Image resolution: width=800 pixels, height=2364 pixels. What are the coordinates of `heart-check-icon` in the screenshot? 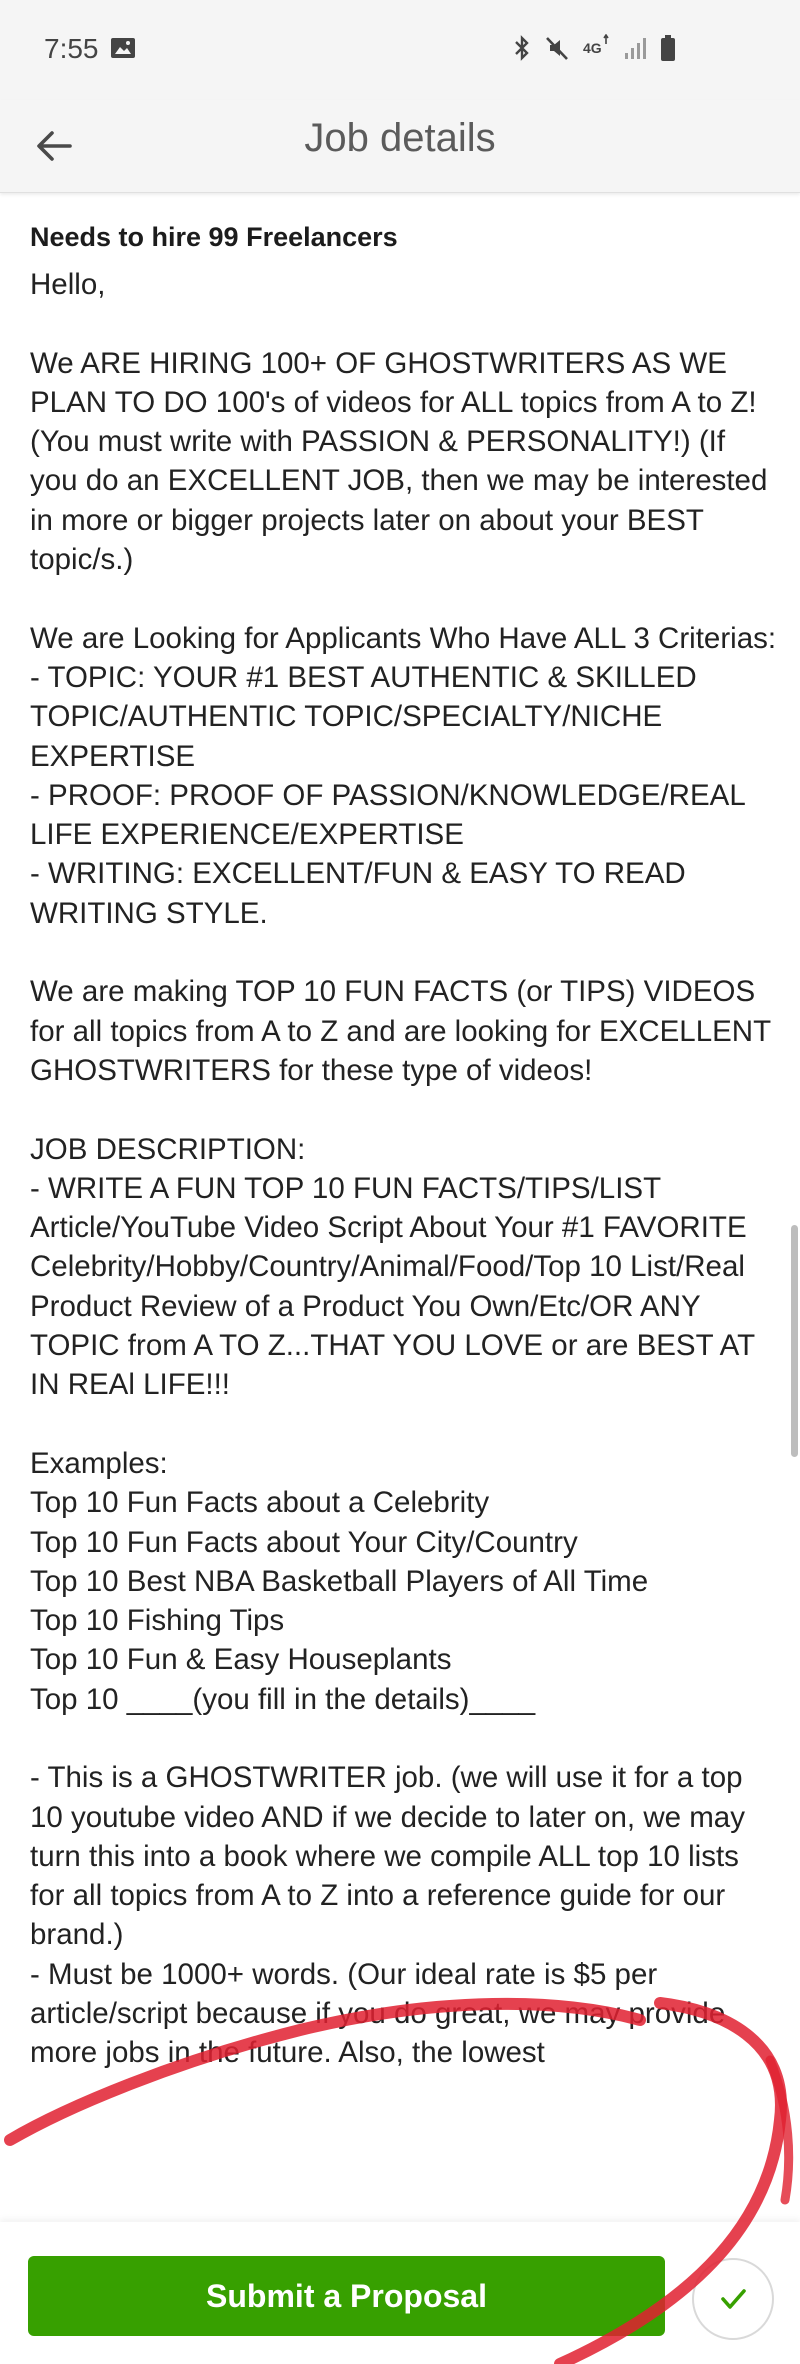 It's located at (733, 2299).